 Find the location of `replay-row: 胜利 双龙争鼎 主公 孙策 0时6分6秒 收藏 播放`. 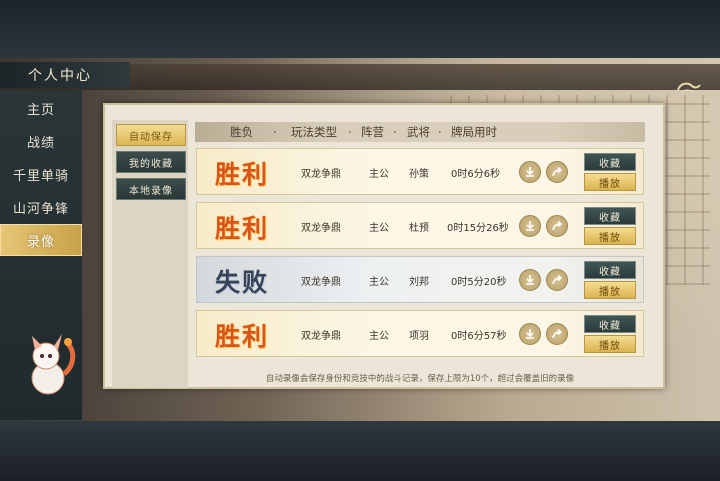

replay-row: 胜利 双龙争鼎 主公 孙策 0时6分6秒 收藏 播放 is located at coordinates (420, 171).